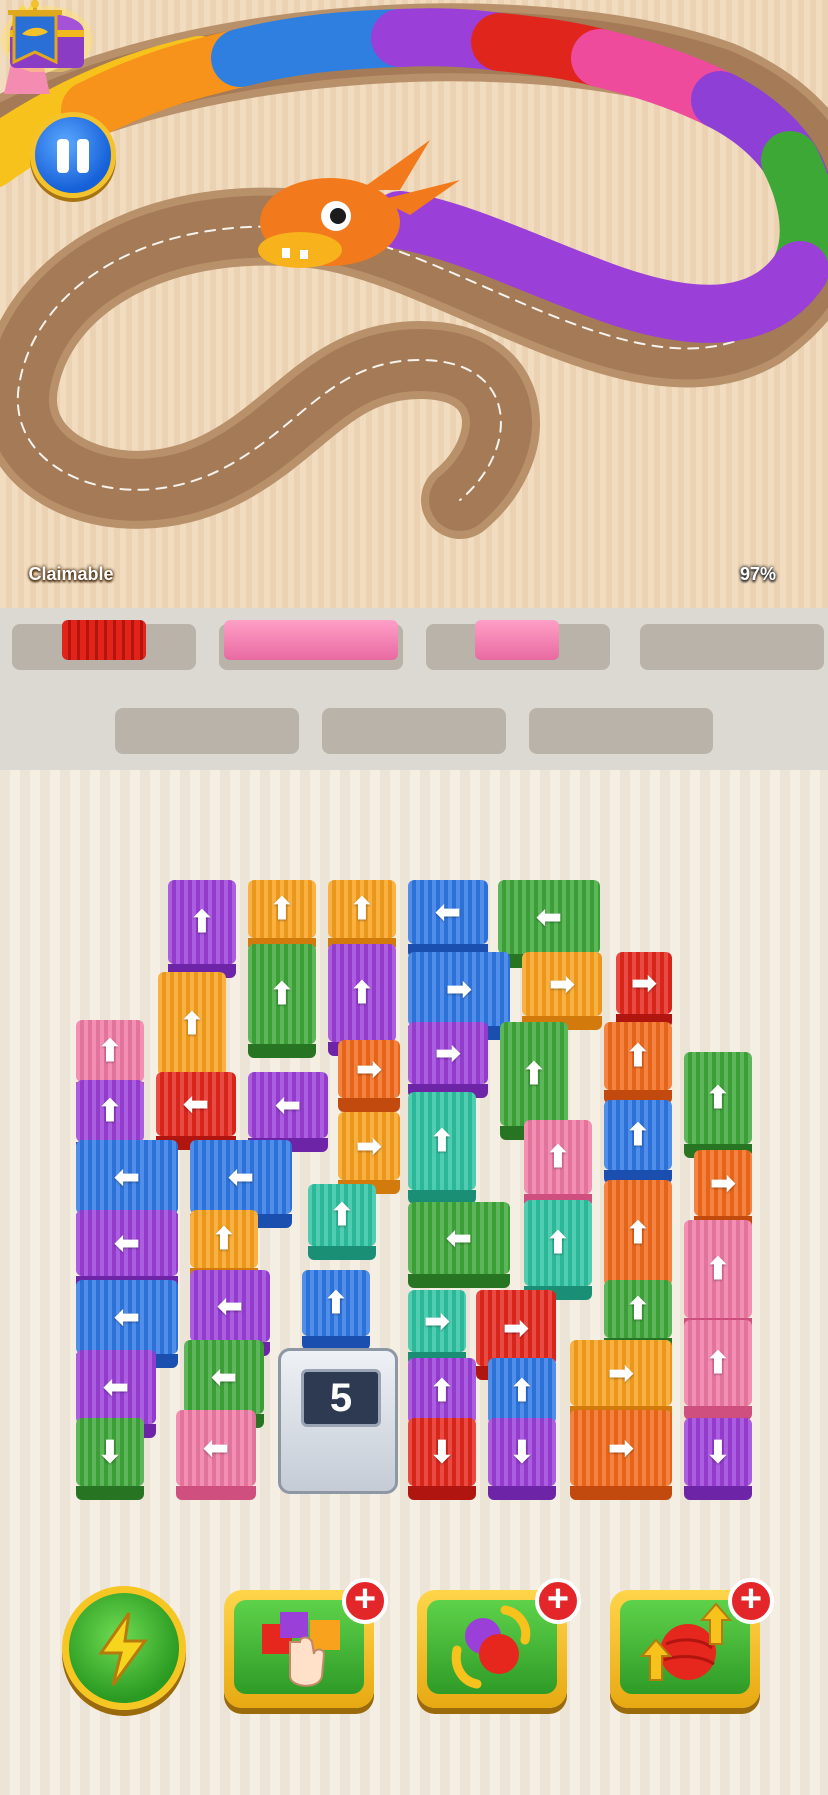 This screenshot has width=828, height=1795. I want to click on level-progress-percent: 97%, so click(758, 574).